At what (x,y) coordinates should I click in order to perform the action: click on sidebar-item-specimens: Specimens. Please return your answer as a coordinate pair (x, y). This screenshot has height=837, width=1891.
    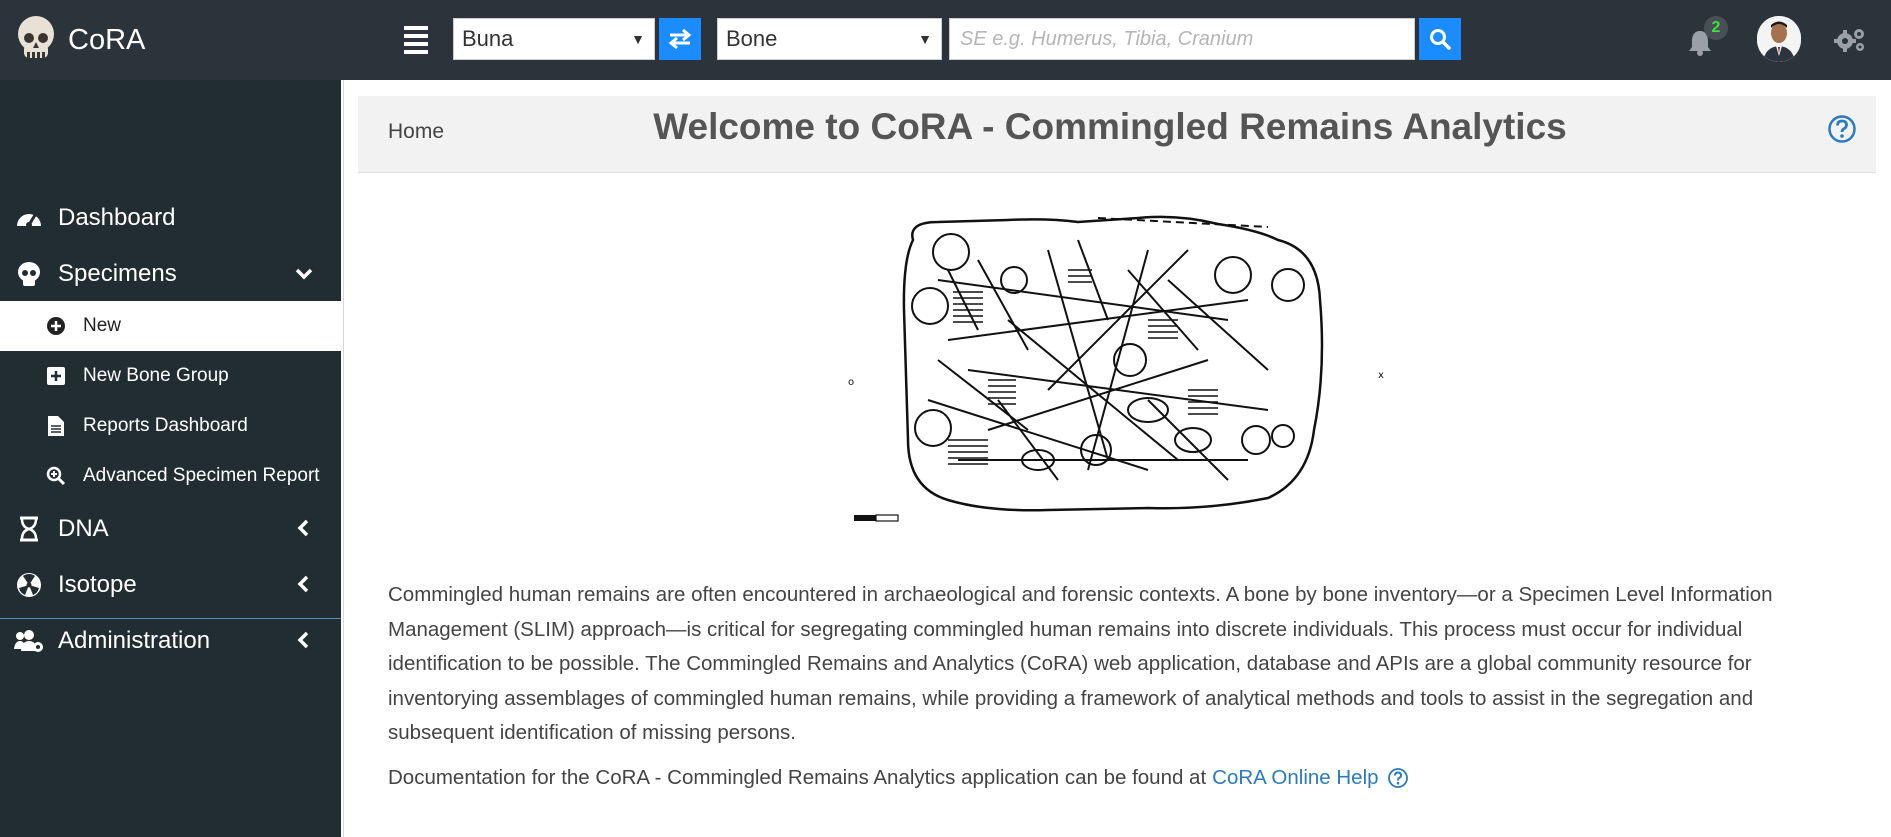
    Looking at the image, I should click on (170, 274).